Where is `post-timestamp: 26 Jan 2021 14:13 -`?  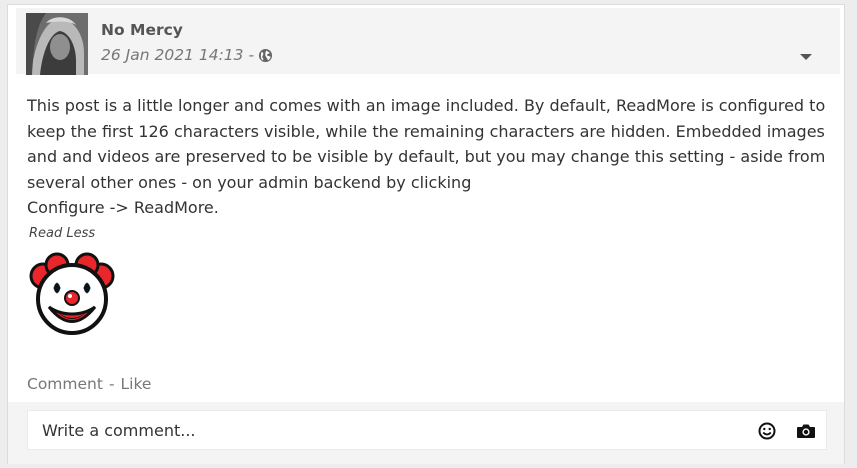
post-timestamp: 26 Jan 2021 14:13 - is located at coordinates (177, 55).